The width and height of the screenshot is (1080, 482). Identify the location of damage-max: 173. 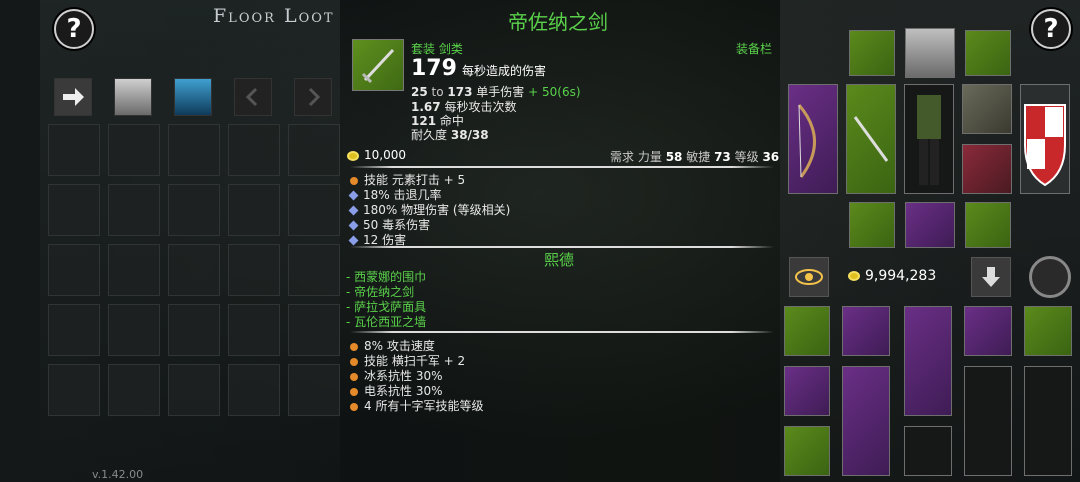
(460, 92).